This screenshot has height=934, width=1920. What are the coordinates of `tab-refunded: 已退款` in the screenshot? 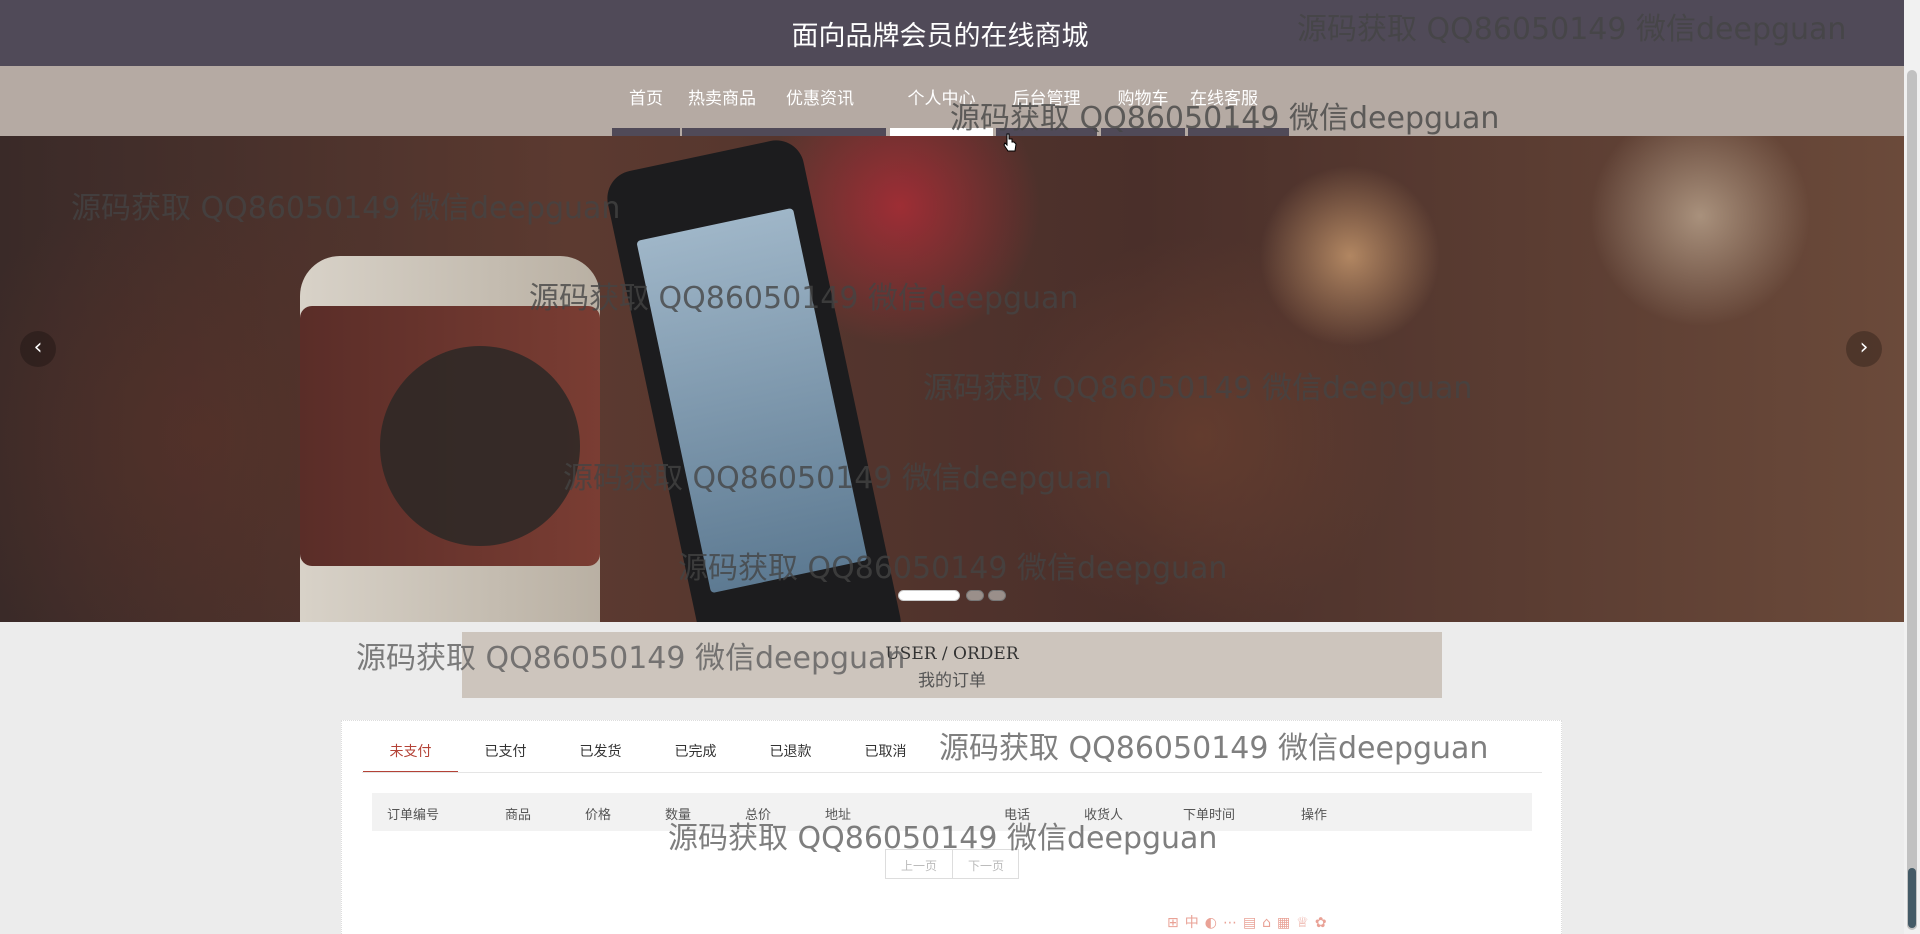 It's located at (790, 757).